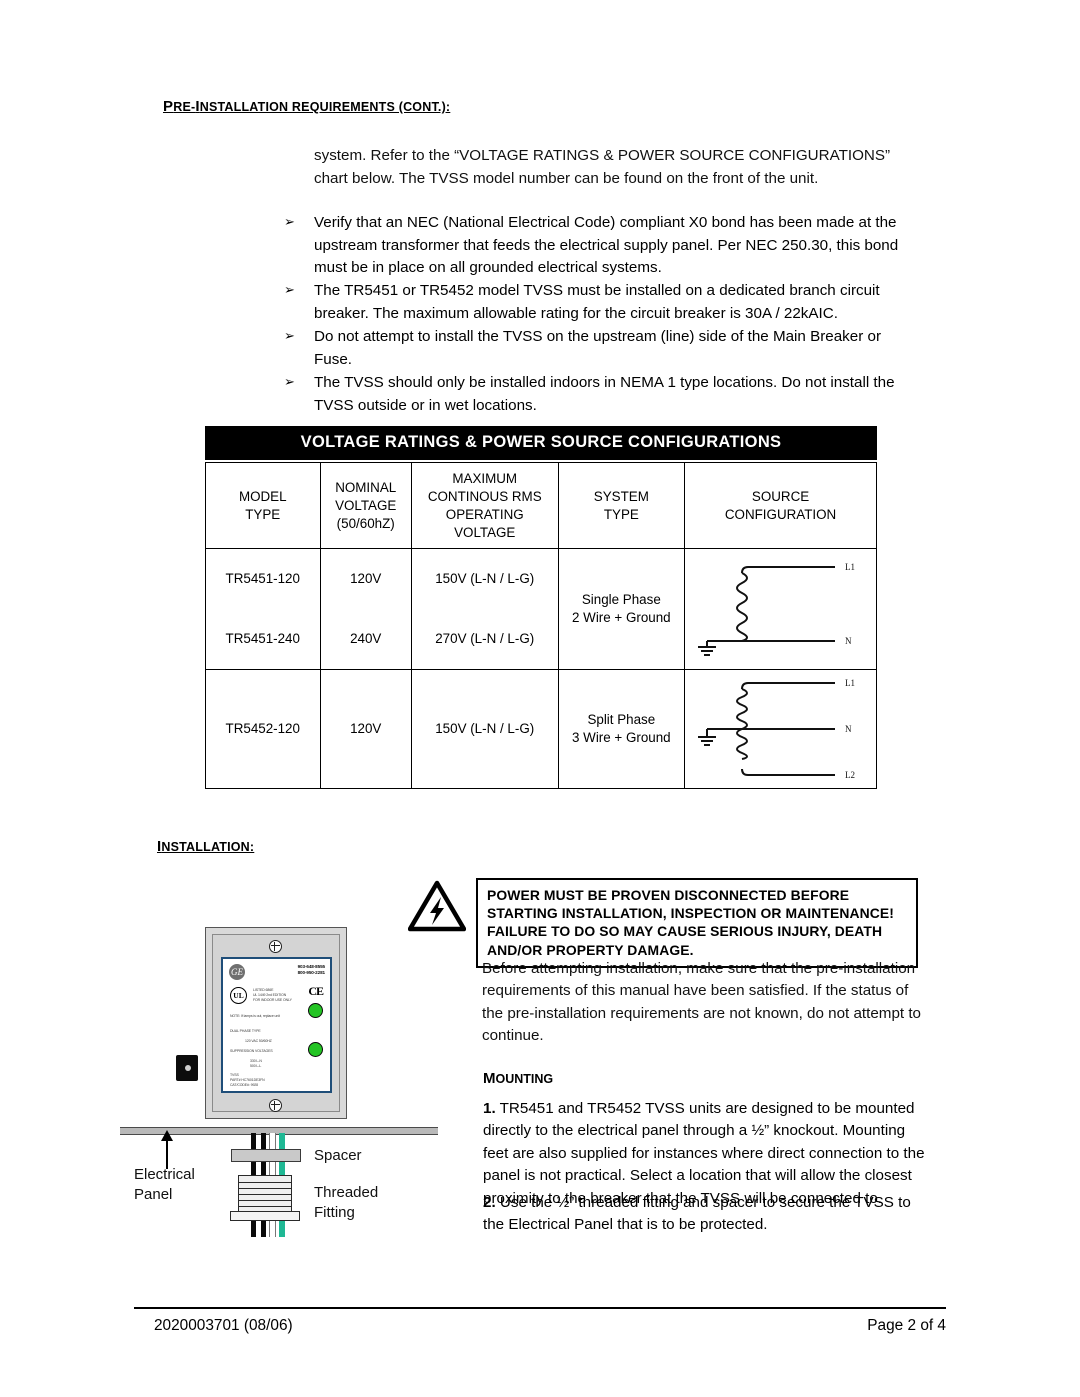  What do you see at coordinates (265, 1216) in the screenshot?
I see `fitting-flange` at bounding box center [265, 1216].